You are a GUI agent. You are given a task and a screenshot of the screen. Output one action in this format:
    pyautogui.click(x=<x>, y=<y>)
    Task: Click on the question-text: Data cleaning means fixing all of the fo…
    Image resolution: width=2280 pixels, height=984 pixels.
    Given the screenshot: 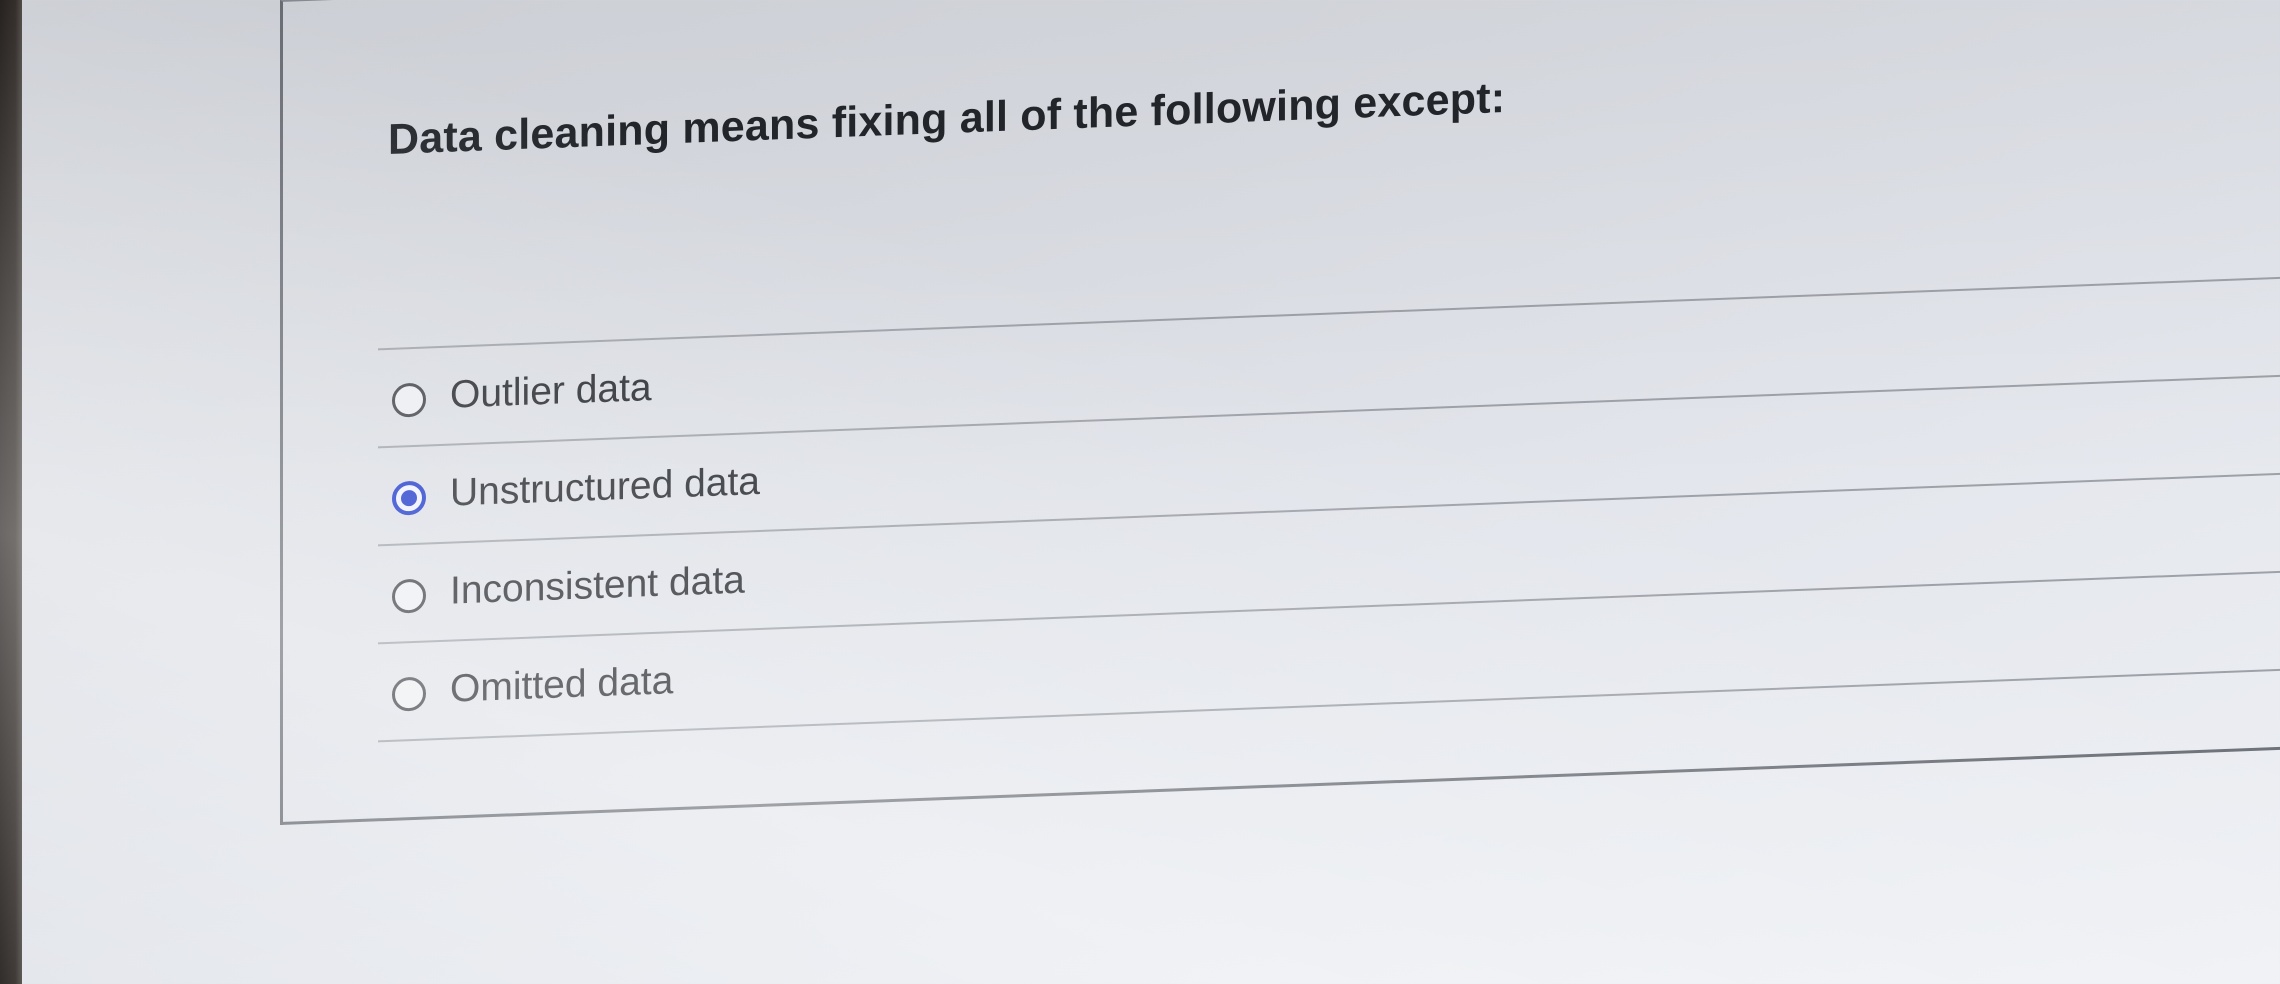 What is the action you would take?
    pyautogui.click(x=947, y=119)
    